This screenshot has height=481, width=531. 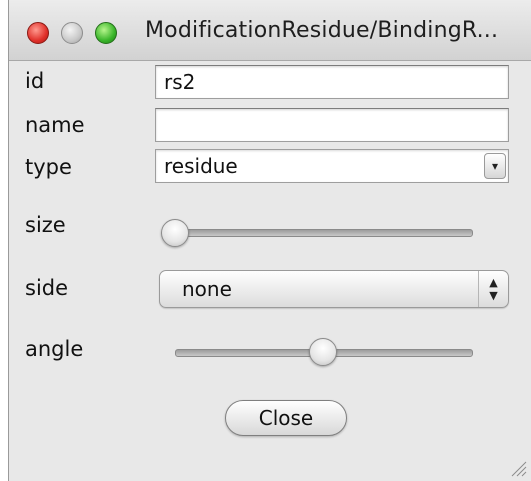 What do you see at coordinates (332, 166) in the screenshot?
I see `type-select: residue ▾` at bounding box center [332, 166].